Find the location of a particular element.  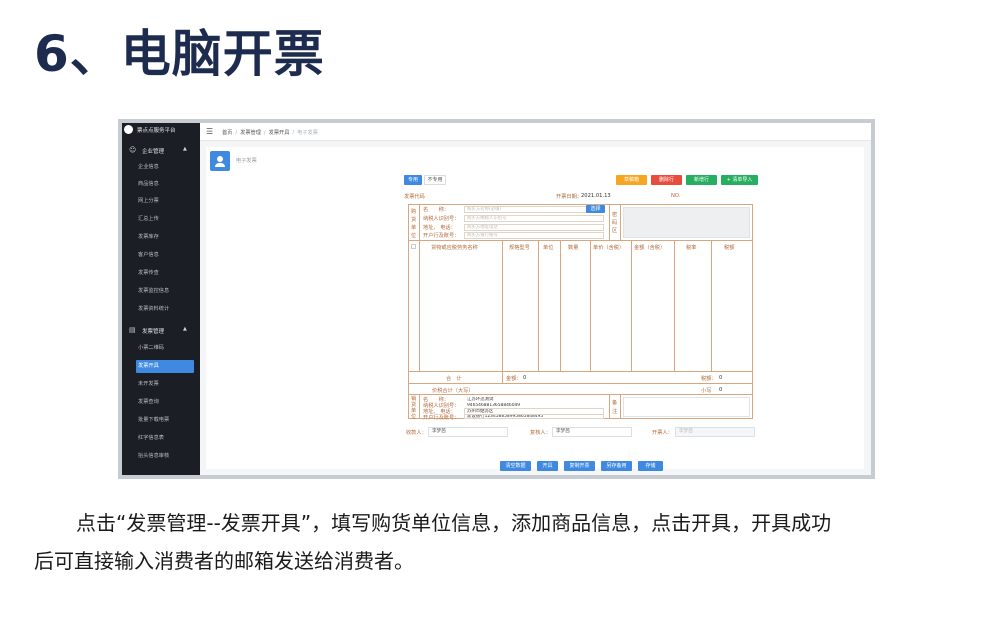

col-unit-price: 单价（含税） is located at coordinates (609, 248).